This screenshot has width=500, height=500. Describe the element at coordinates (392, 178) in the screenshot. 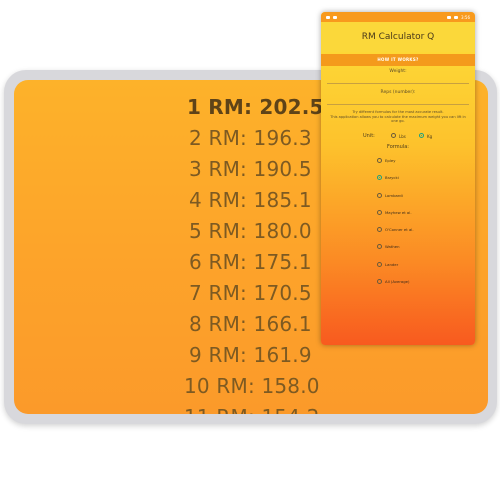

I see `formula-option-label: Brzycki` at that location.